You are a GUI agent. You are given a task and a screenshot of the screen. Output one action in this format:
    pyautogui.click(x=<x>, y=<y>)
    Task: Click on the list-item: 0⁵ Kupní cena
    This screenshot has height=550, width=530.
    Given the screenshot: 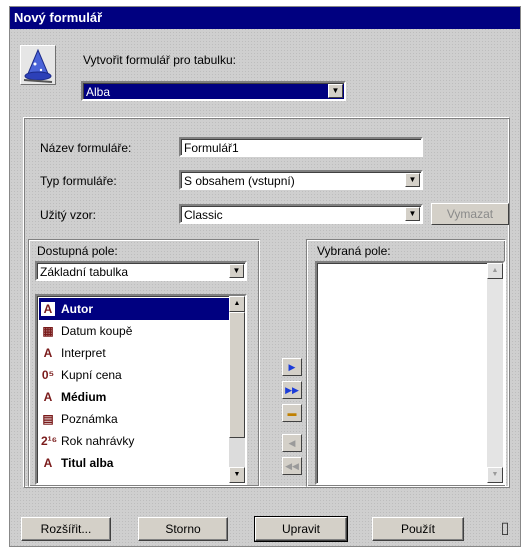 What is the action you would take?
    pyautogui.click(x=134, y=375)
    